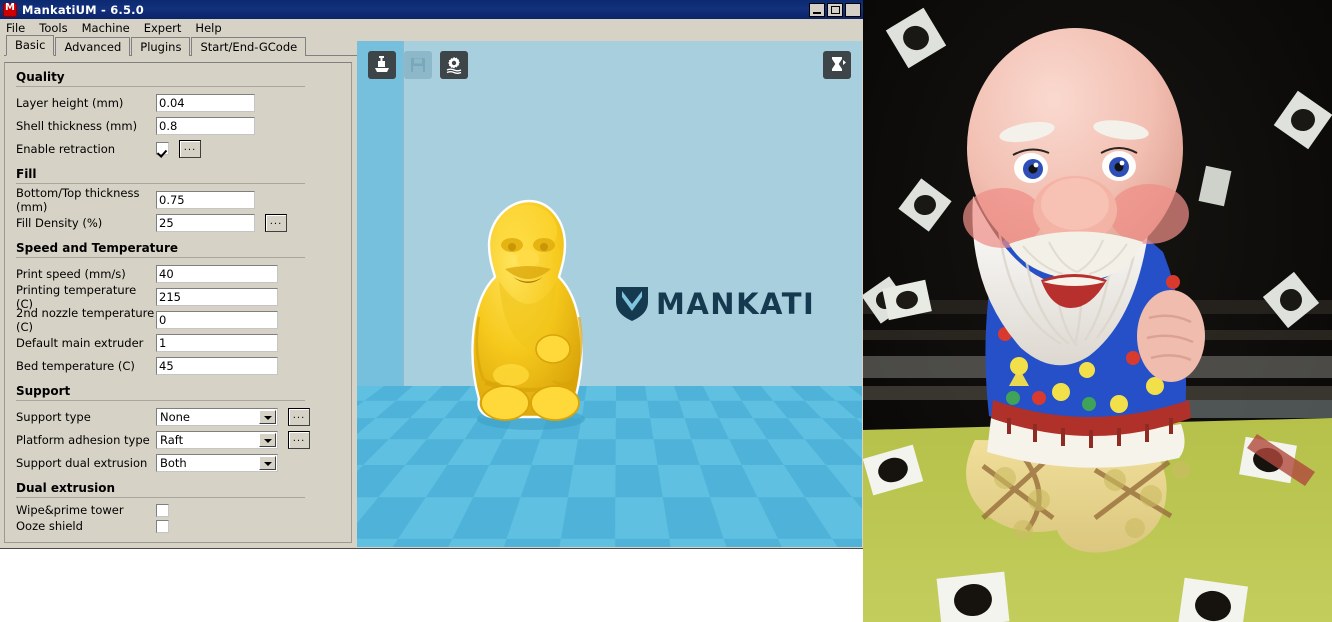  What do you see at coordinates (1149, 214) in the screenshot?
I see `gnome-cheek-right` at bounding box center [1149, 214].